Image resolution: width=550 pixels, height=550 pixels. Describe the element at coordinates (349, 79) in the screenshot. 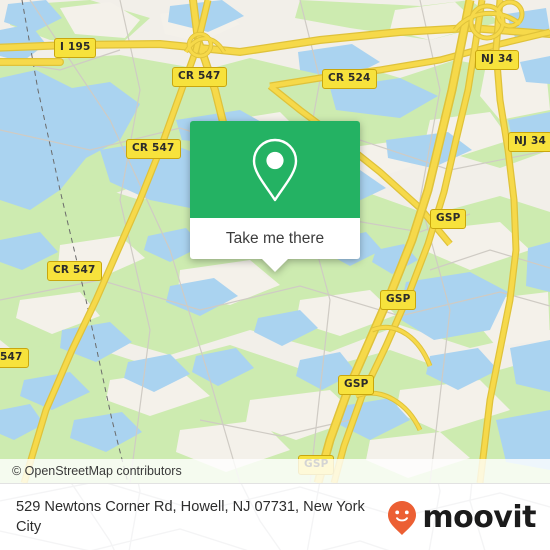

I see `shield-cr-524: CR 524` at that location.